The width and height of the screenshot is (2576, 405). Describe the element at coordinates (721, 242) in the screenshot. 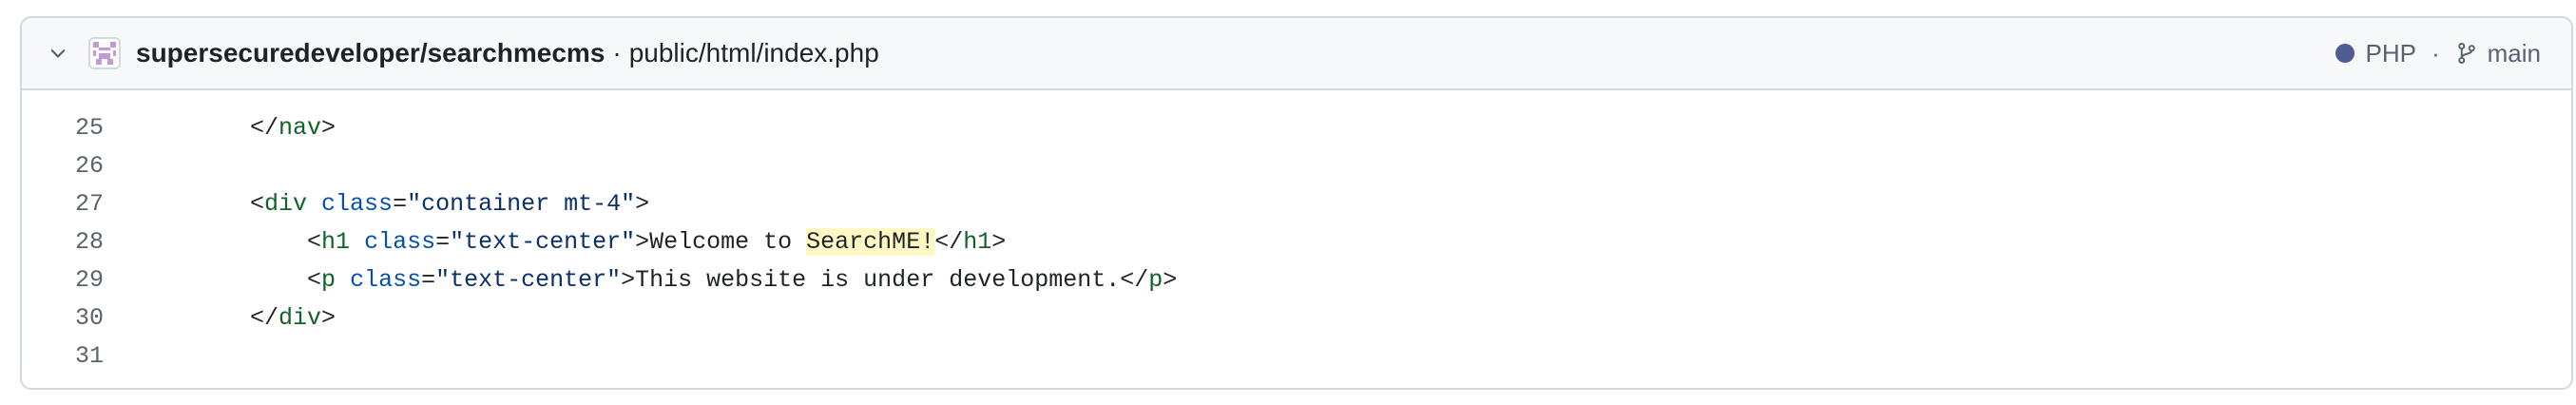

I see `code-token: >Welcome to` at that location.